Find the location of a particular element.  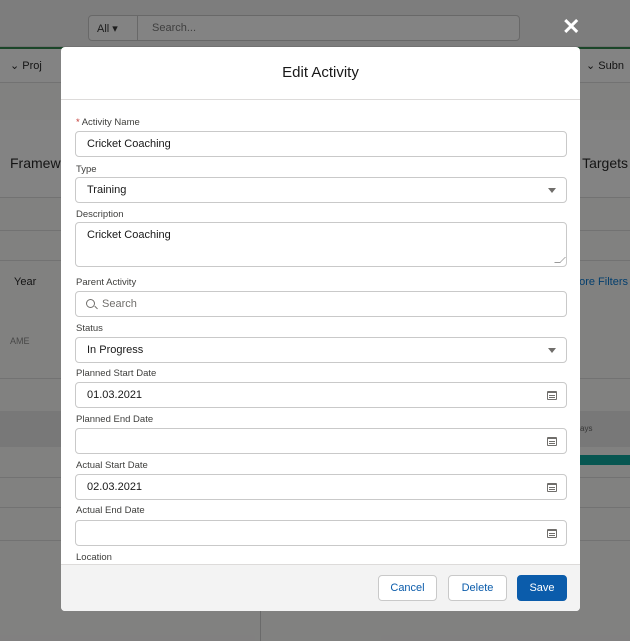

delete-button: Delete is located at coordinates (477, 588).